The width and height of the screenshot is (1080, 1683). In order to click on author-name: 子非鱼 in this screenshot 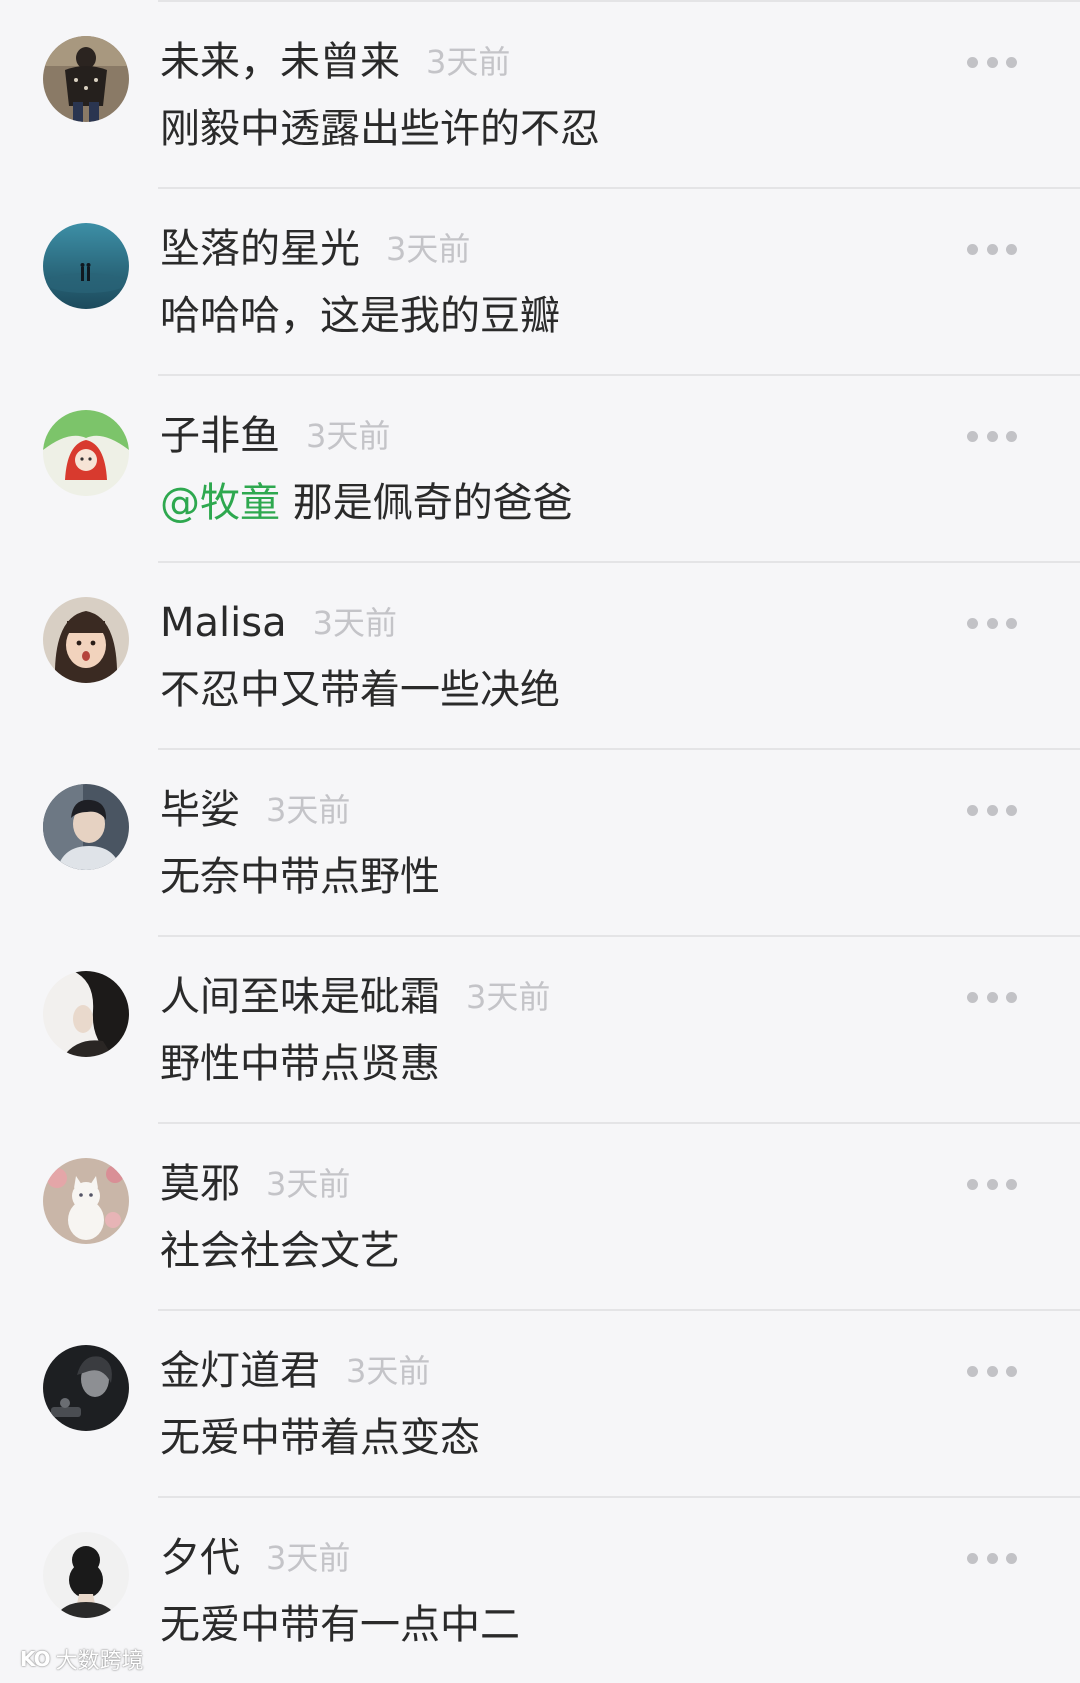, I will do `click(220, 436)`.